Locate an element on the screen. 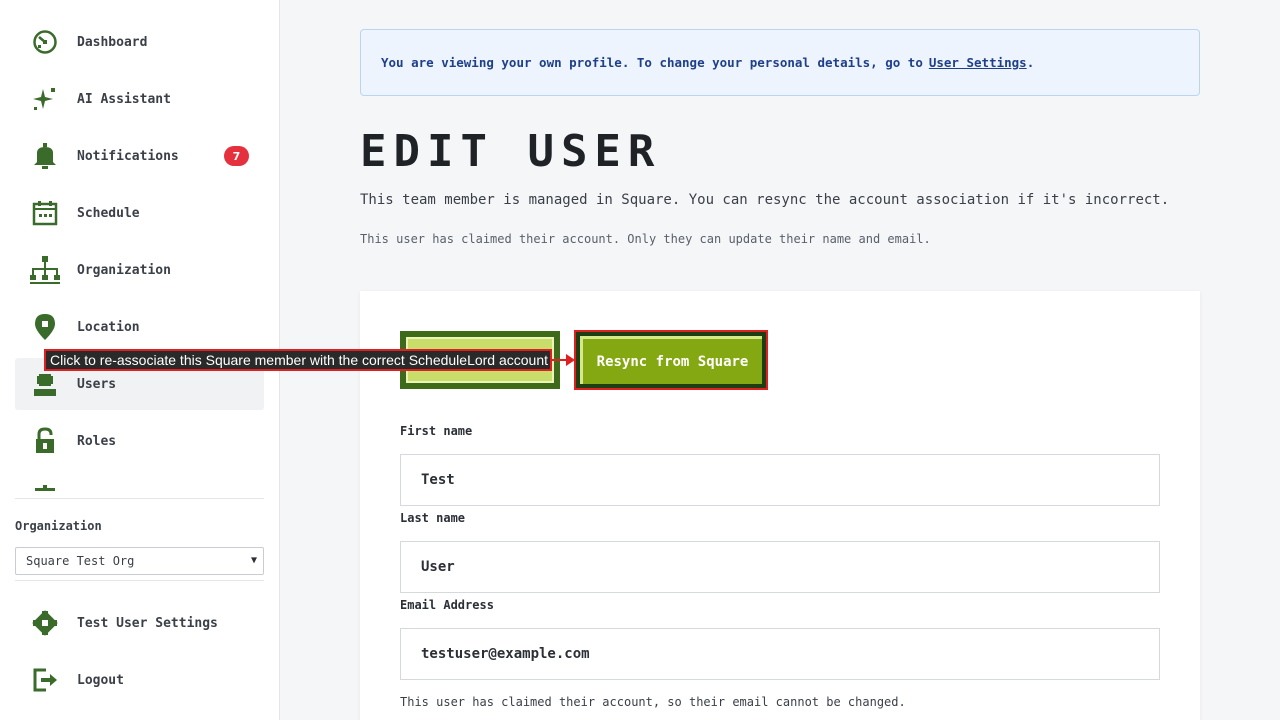 The height and width of the screenshot is (720, 1280). sidebar-item-roles: Roles is located at coordinates (139, 441).